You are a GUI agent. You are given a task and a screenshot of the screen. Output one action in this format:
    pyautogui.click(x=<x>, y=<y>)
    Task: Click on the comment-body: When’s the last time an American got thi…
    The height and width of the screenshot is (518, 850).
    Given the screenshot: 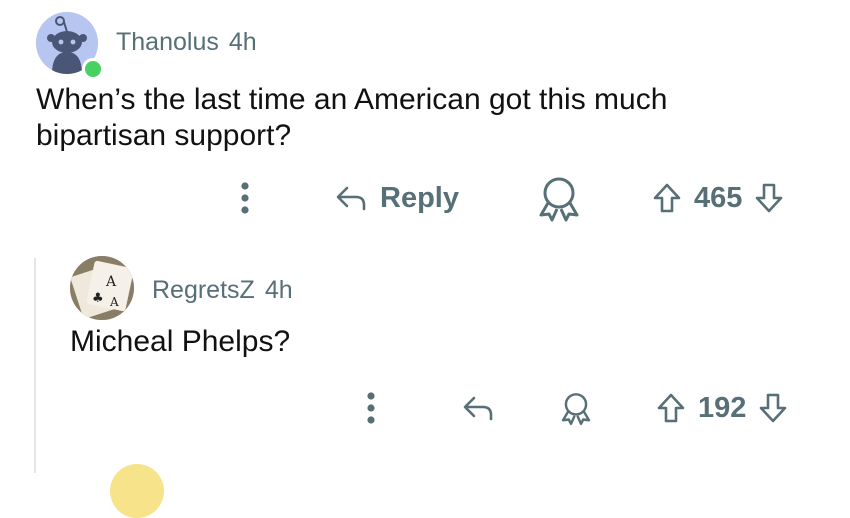 What is the action you would take?
    pyautogui.click(x=426, y=118)
    